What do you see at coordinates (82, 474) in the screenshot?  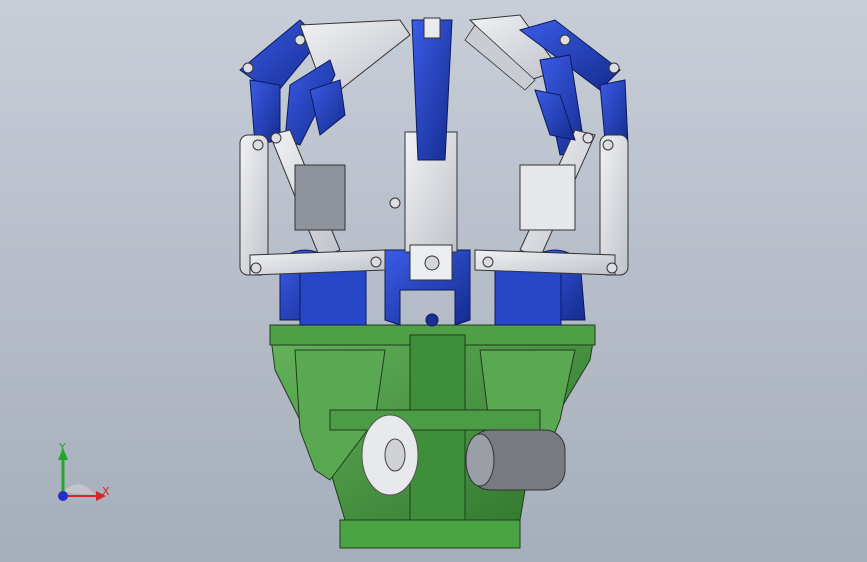 I see `axis-triad-icon` at bounding box center [82, 474].